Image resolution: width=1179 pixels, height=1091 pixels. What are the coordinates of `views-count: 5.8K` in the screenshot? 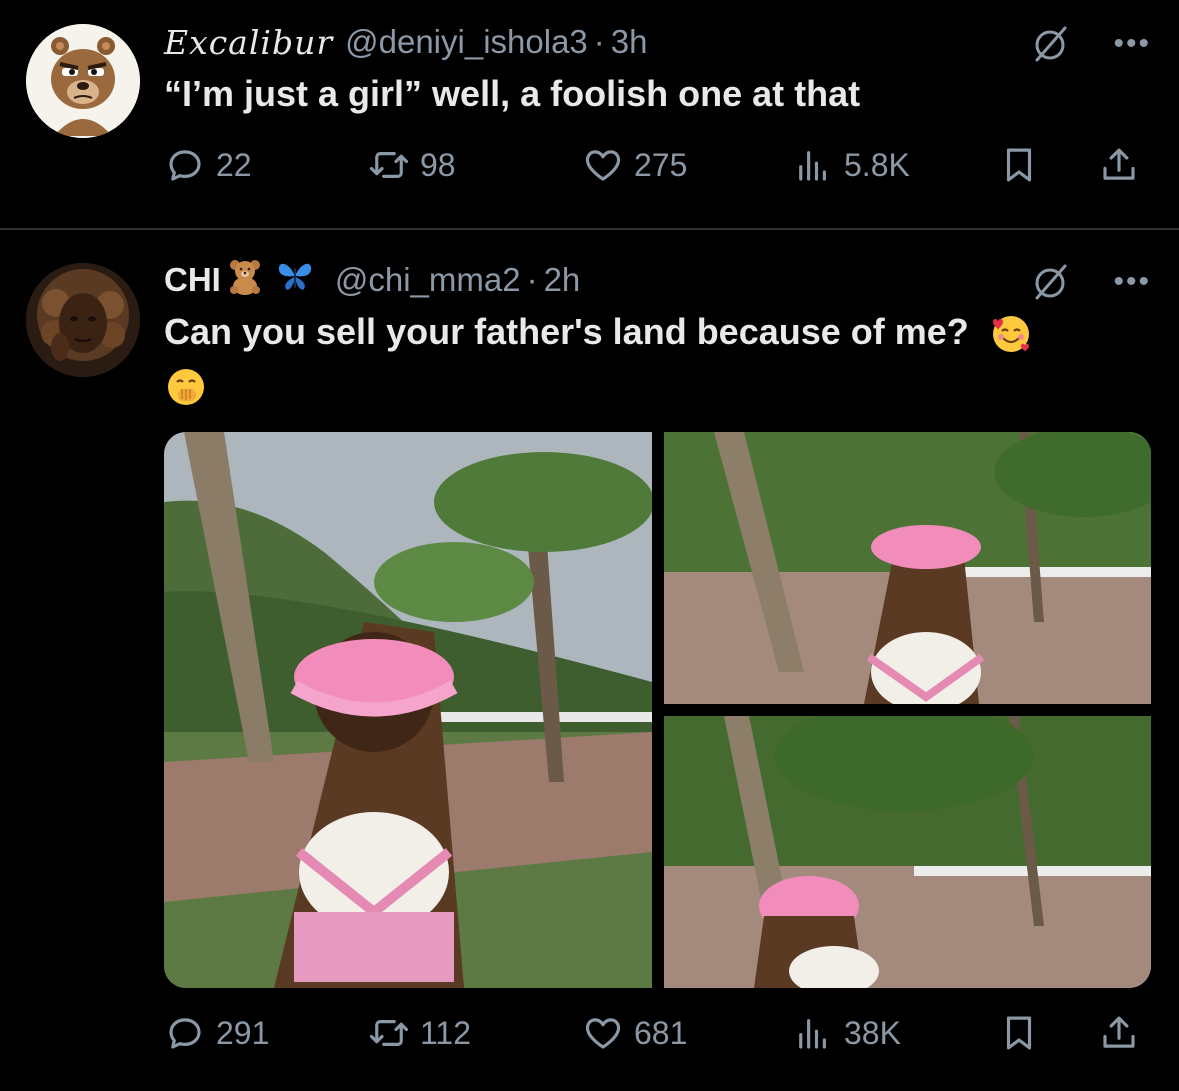 It's located at (877, 164).